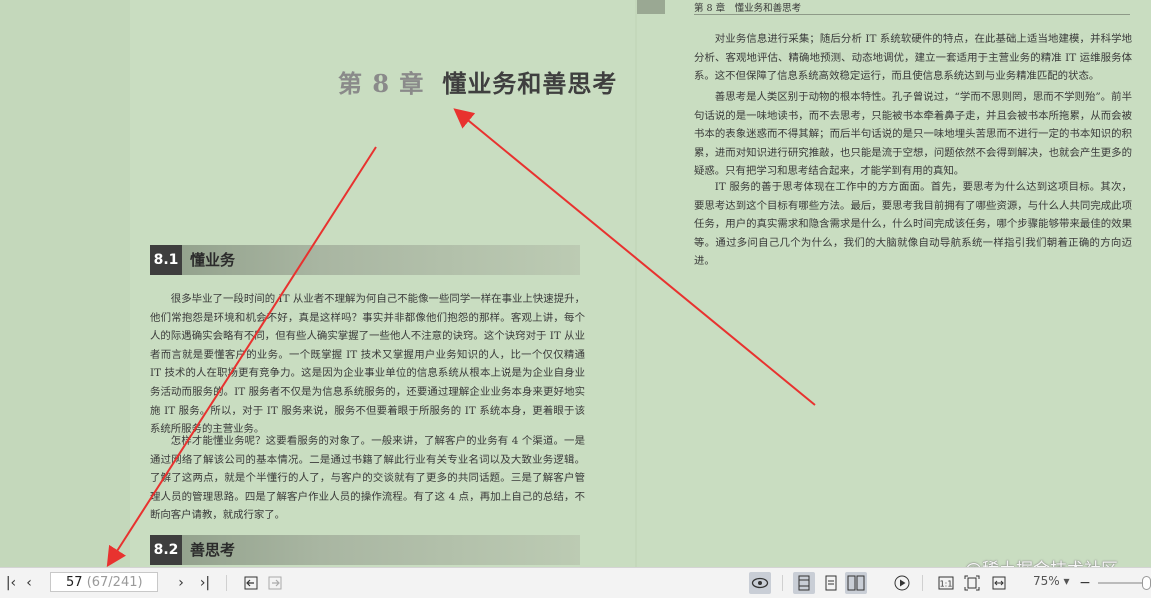 This screenshot has width=1151, height=598. I want to click on back-button, so click(251, 583).